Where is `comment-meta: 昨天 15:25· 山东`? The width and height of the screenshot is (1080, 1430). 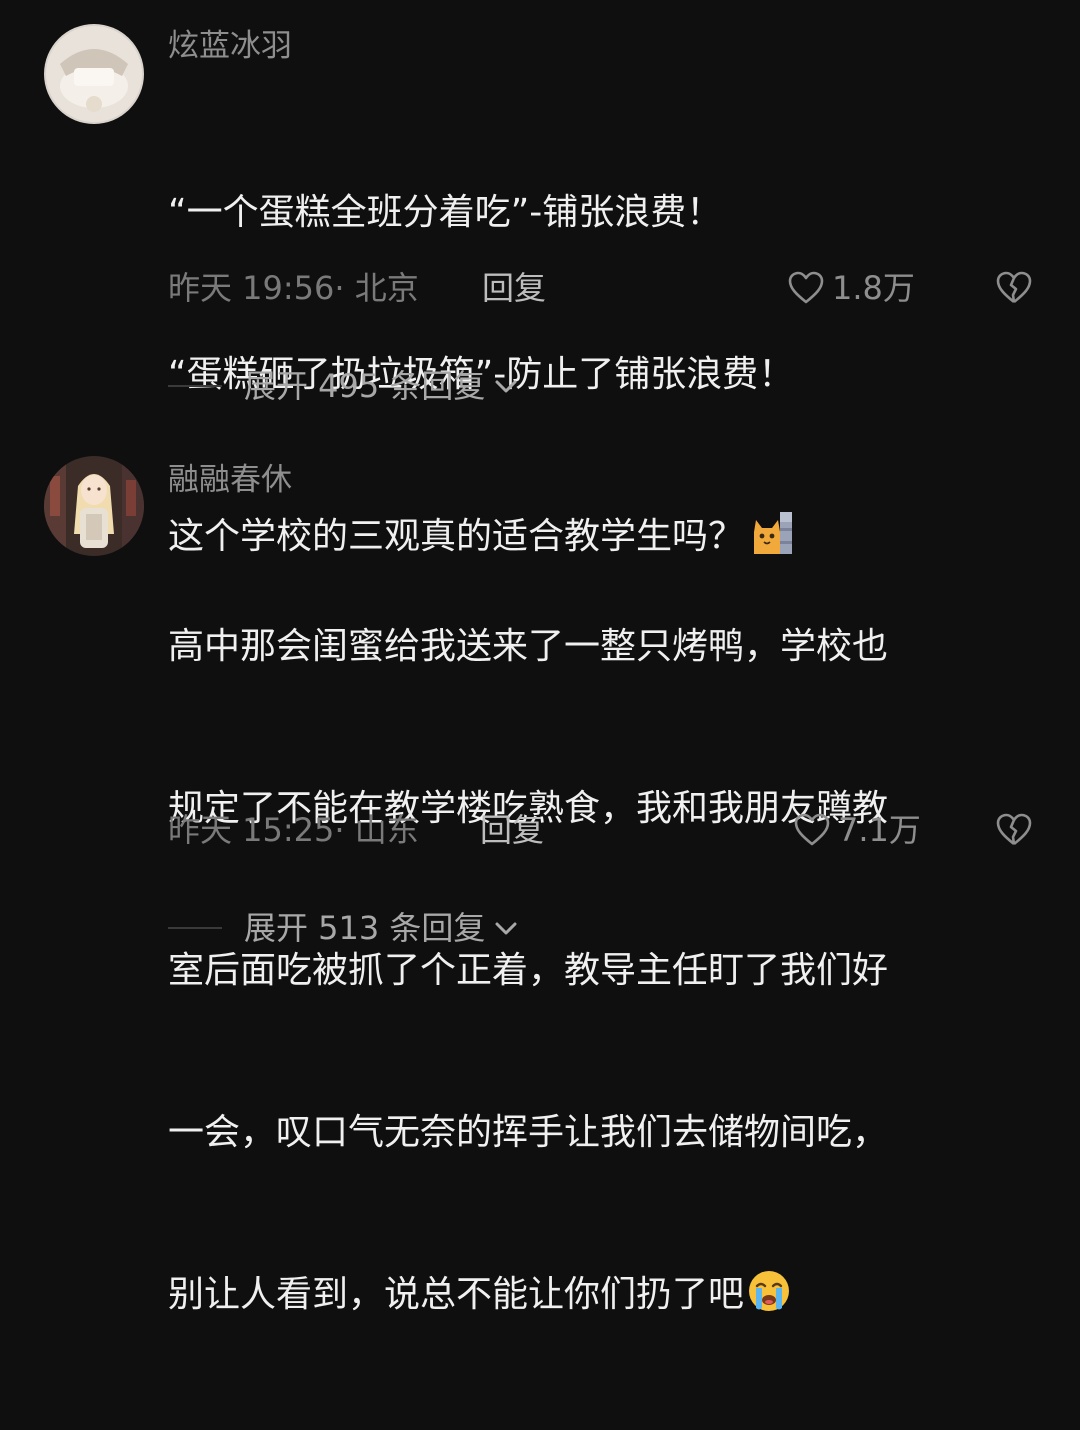
comment-meta: 昨天 15:25· 山东 is located at coordinates (293, 830).